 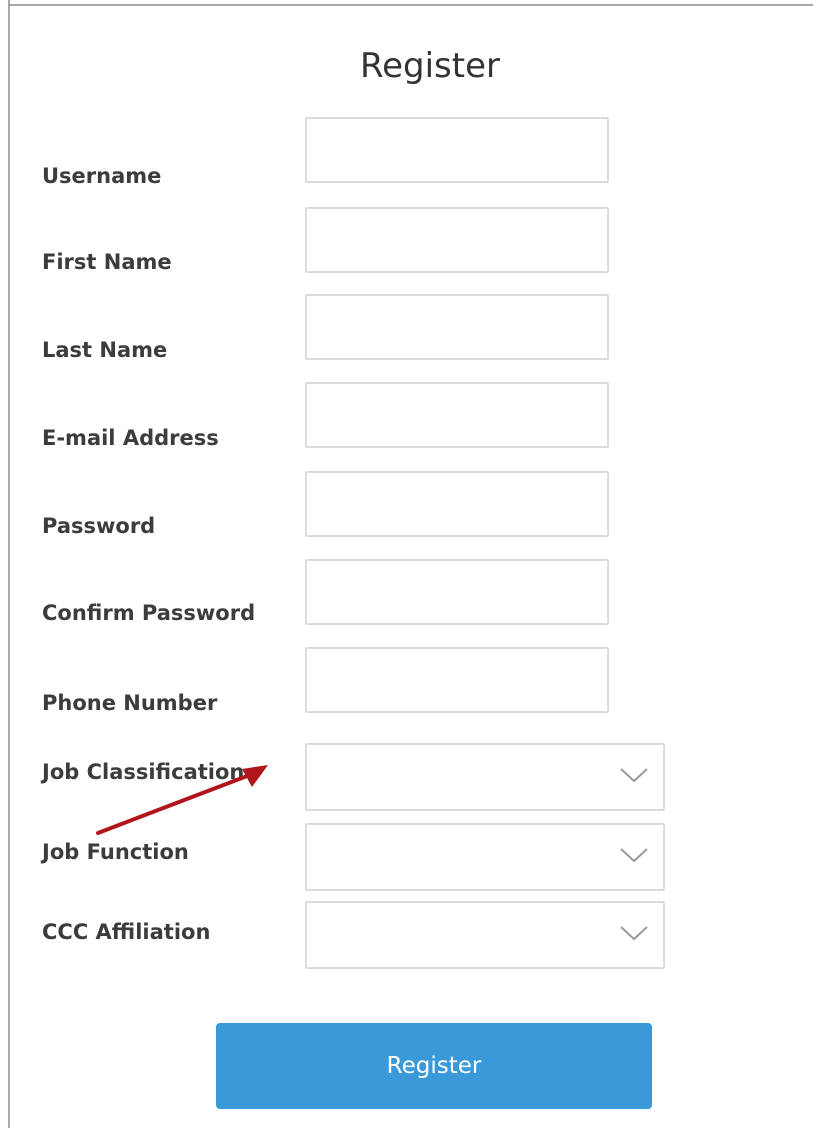 I want to click on password-label: Password, so click(x=99, y=526).